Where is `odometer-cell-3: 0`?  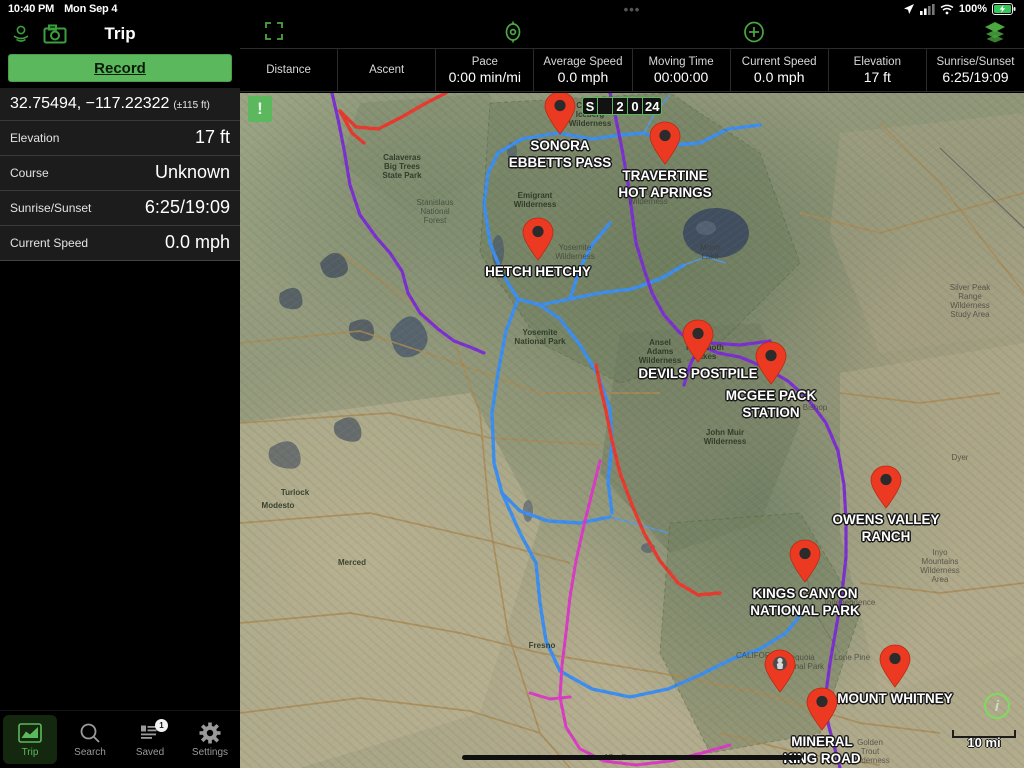 odometer-cell-3: 0 is located at coordinates (635, 106).